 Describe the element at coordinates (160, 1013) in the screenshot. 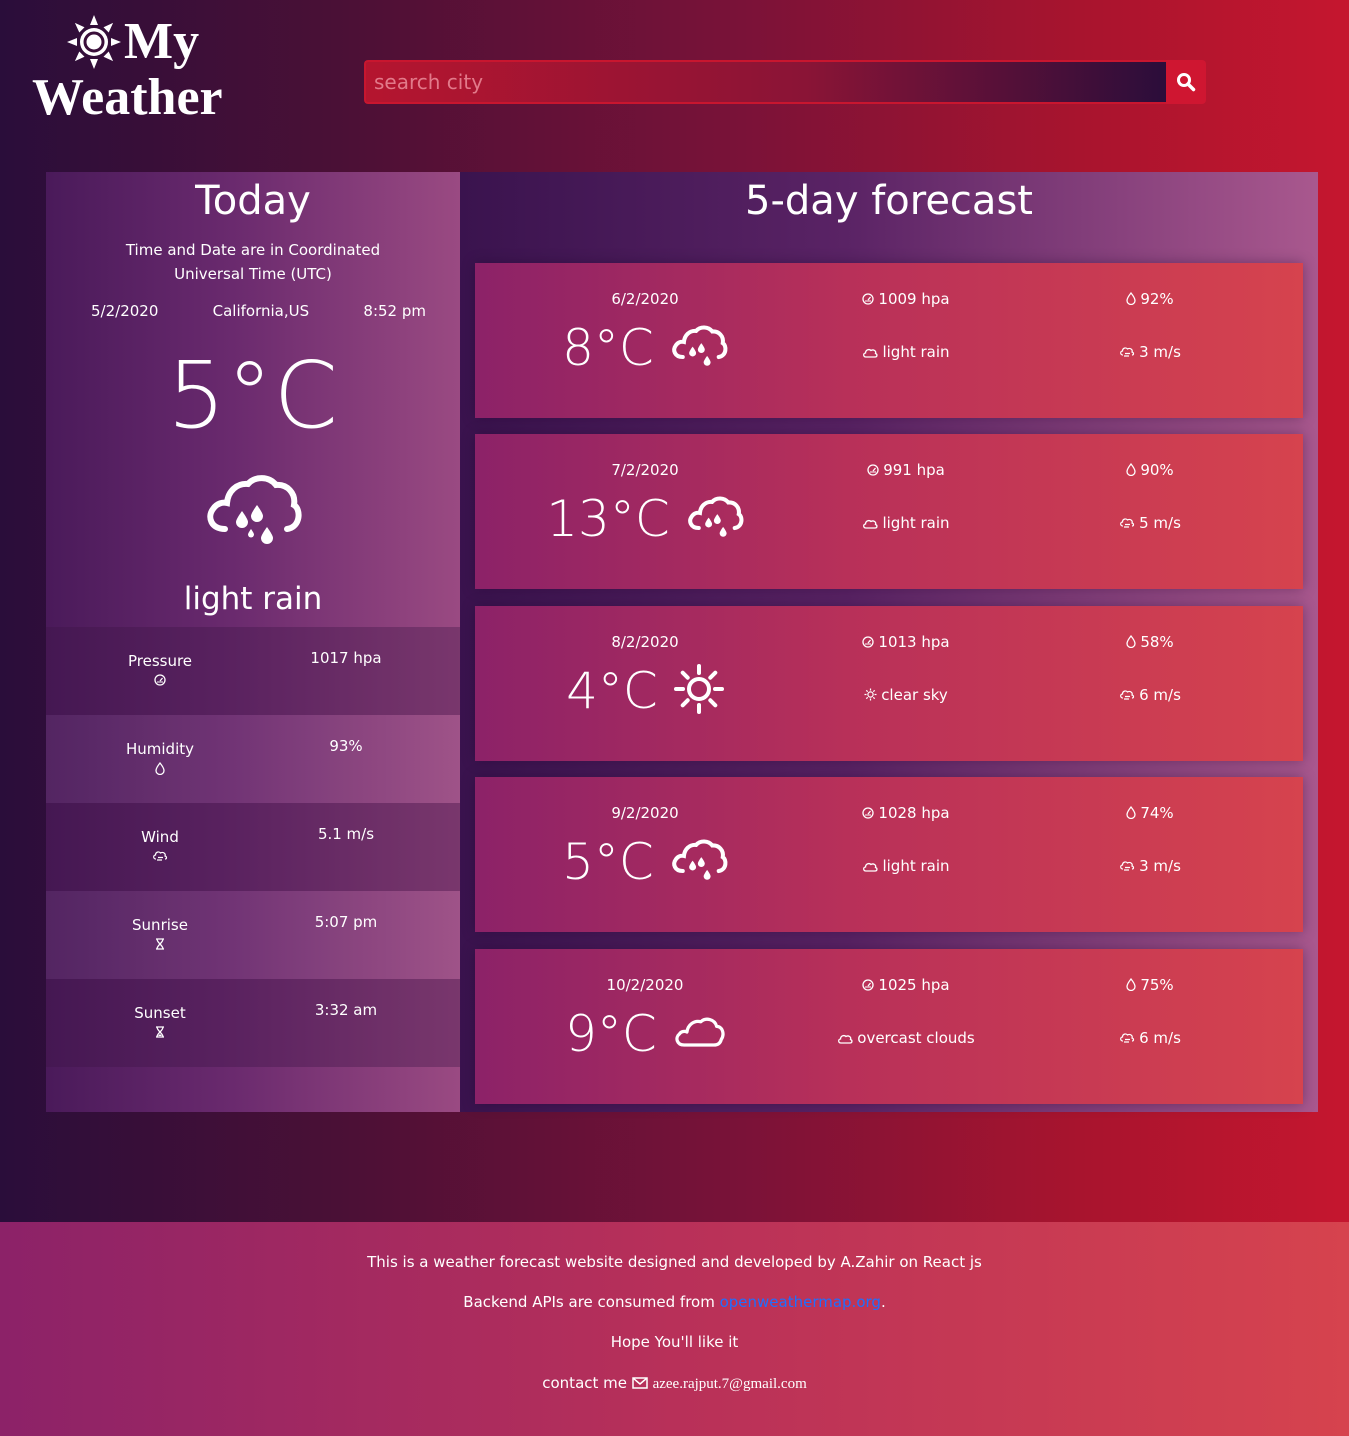

I see `stat-label: Sunset` at that location.